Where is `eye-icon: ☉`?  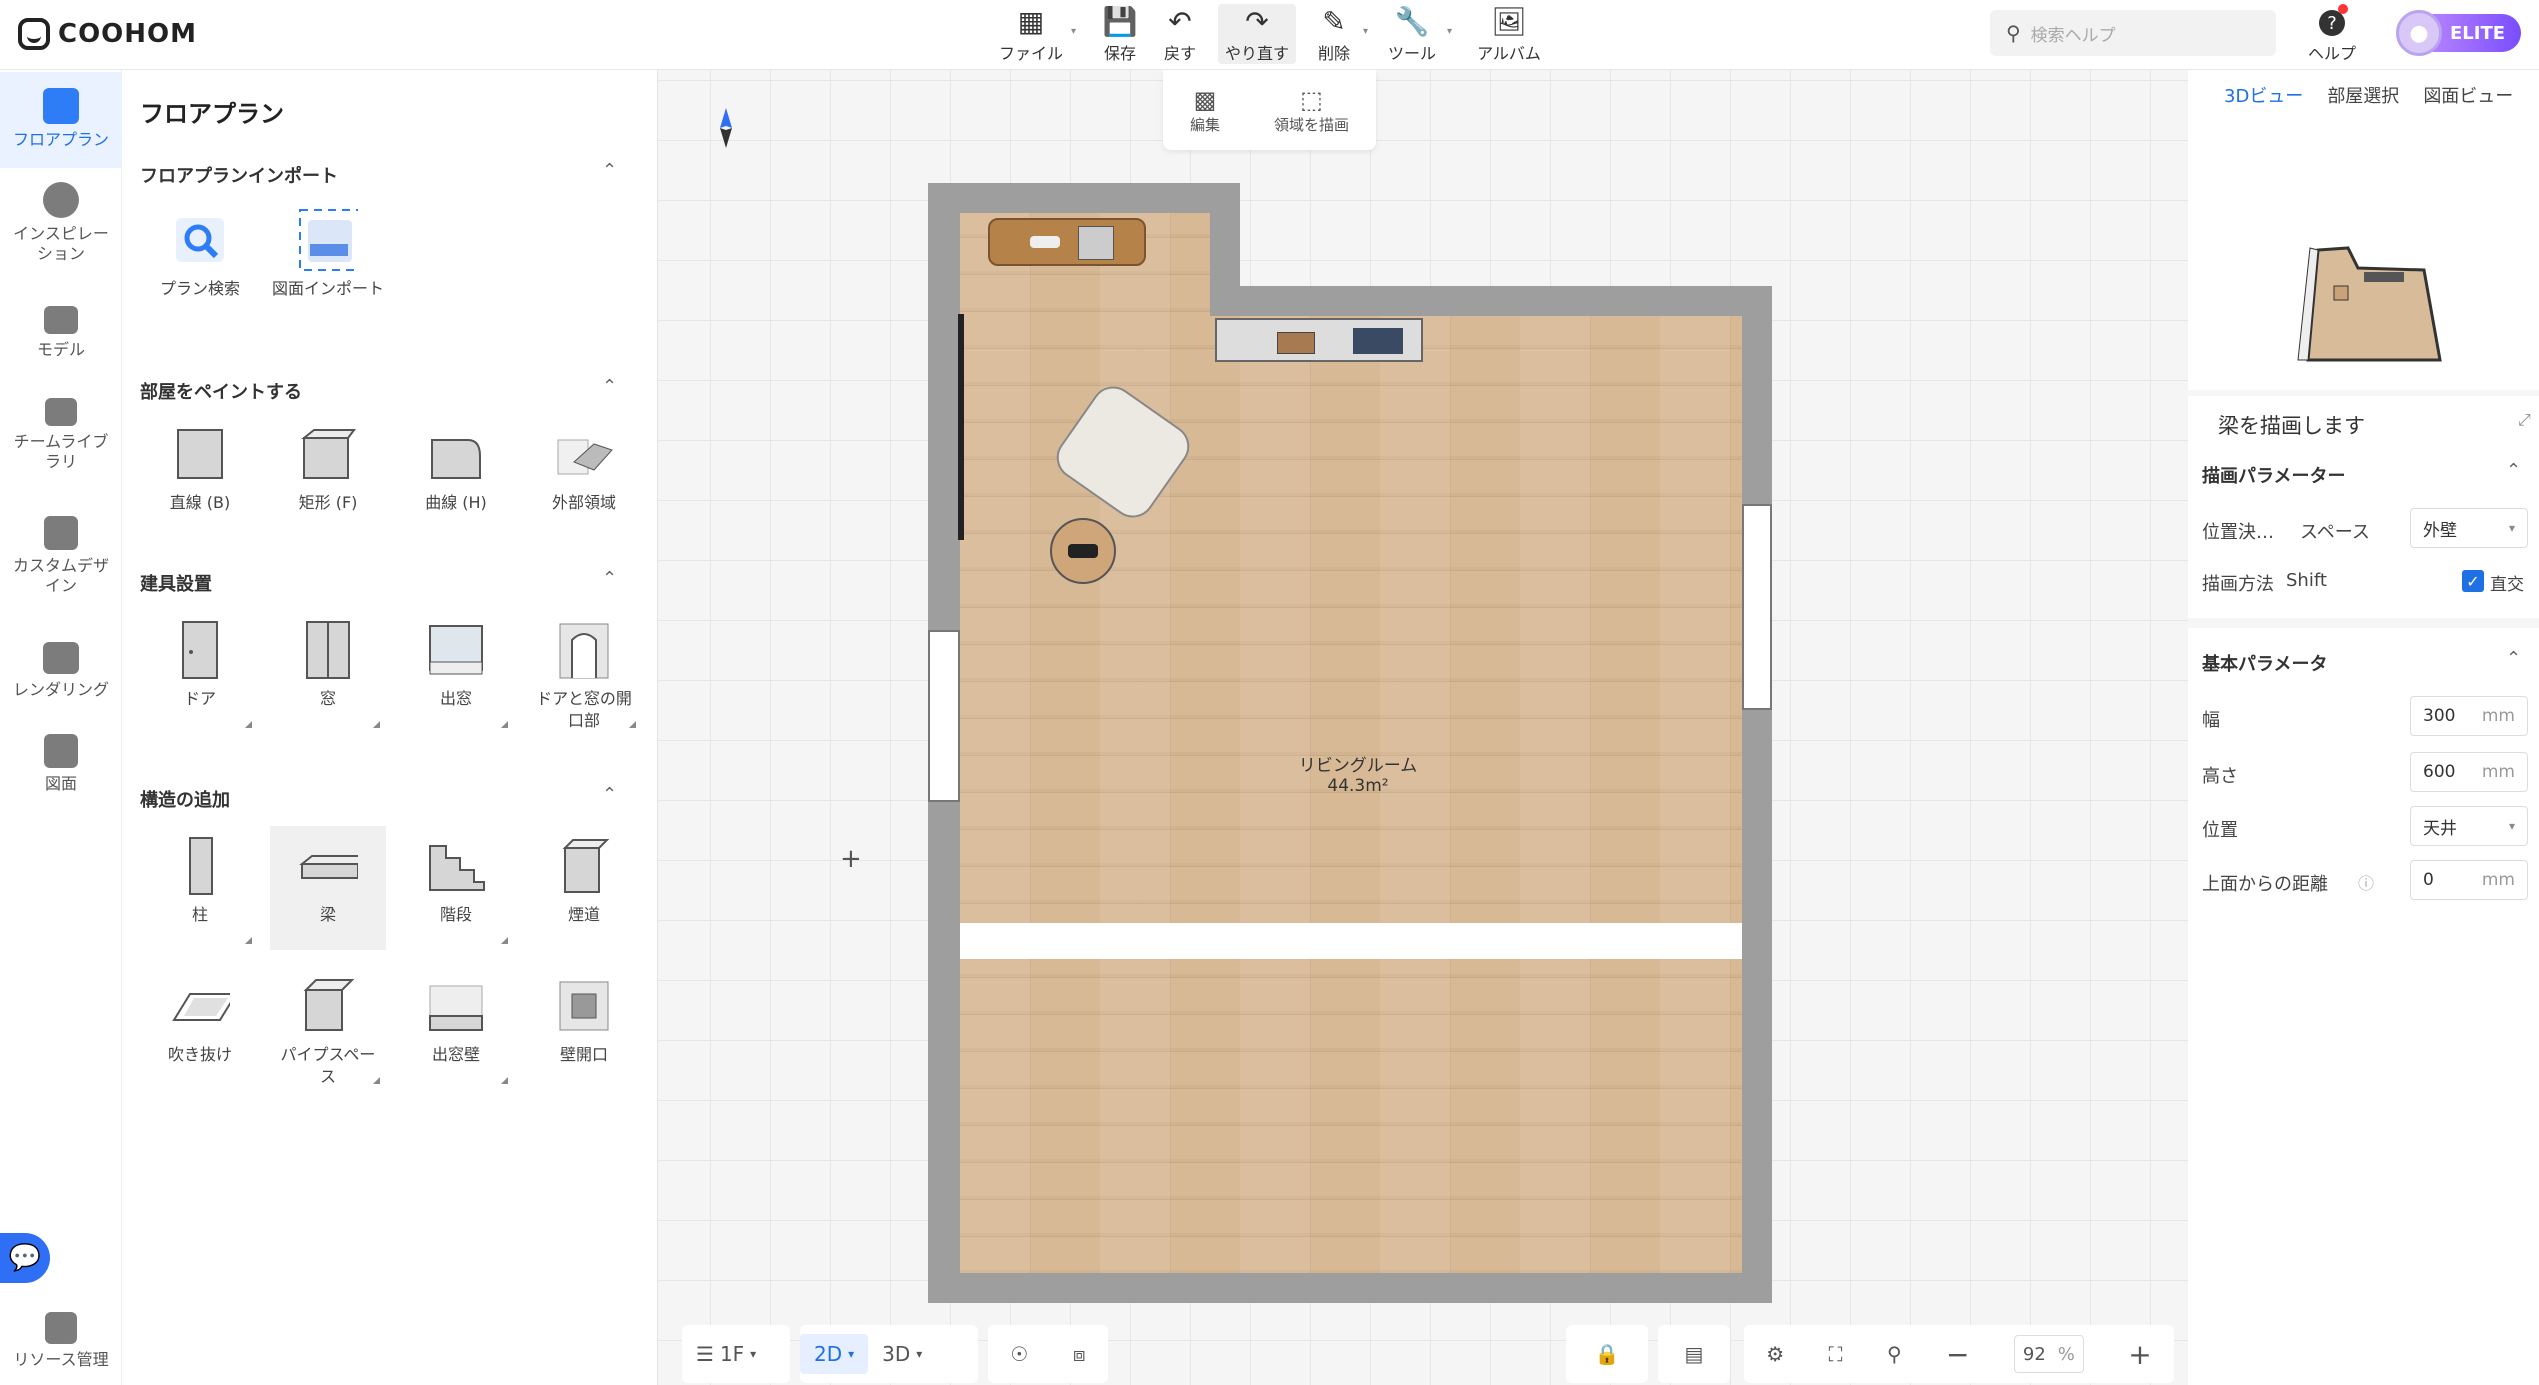
eye-icon: ☉ is located at coordinates (1019, 1354).